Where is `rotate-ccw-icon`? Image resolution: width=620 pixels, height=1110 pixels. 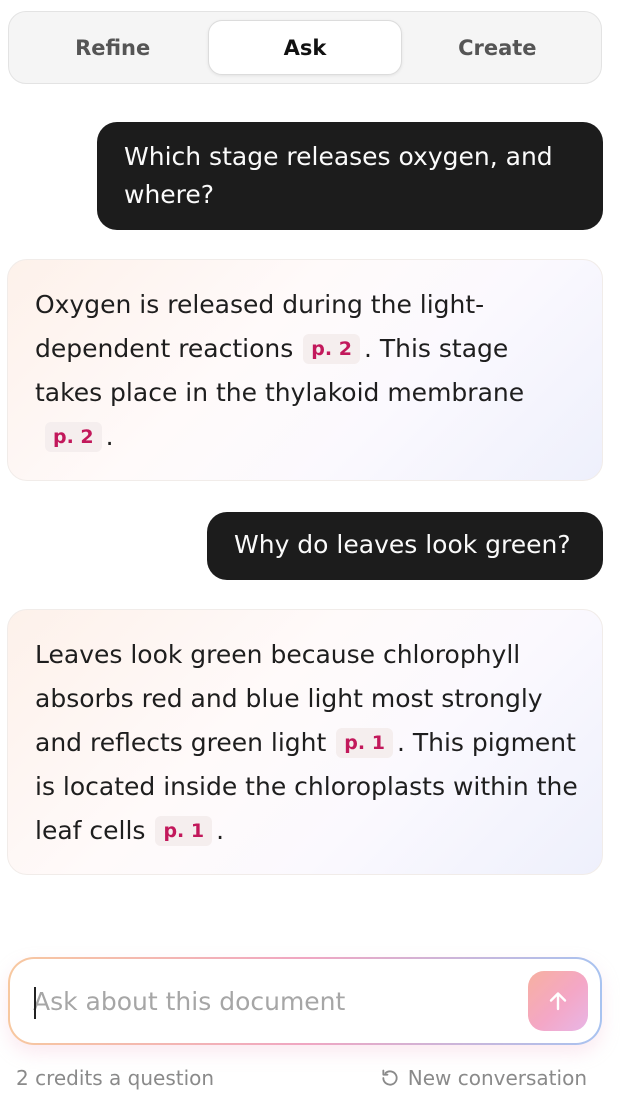 rotate-ccw-icon is located at coordinates (390, 1077).